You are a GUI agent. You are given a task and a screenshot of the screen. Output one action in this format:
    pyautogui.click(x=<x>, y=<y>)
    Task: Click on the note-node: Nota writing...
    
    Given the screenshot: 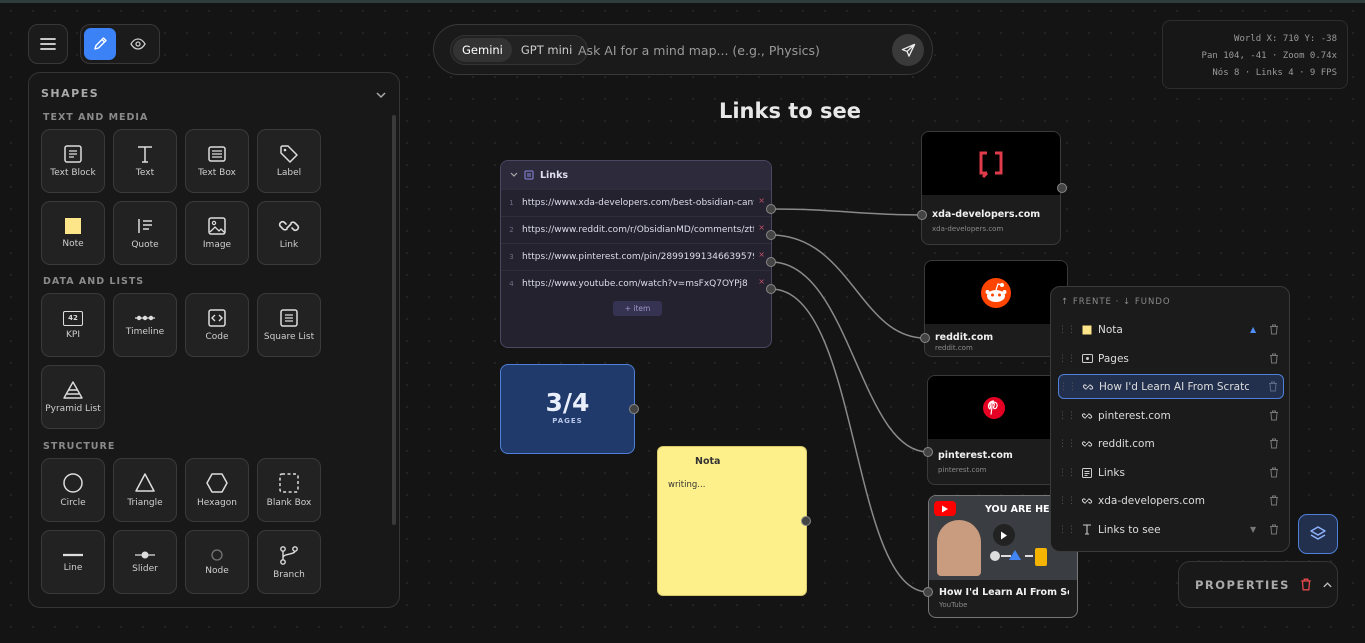 What is the action you would take?
    pyautogui.click(x=732, y=521)
    